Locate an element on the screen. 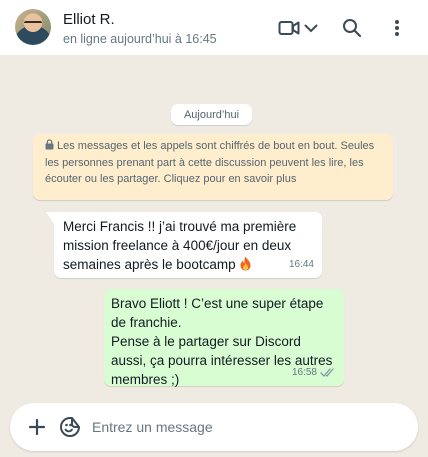 This screenshot has width=428, height=457. message-input is located at coordinates (242, 427).